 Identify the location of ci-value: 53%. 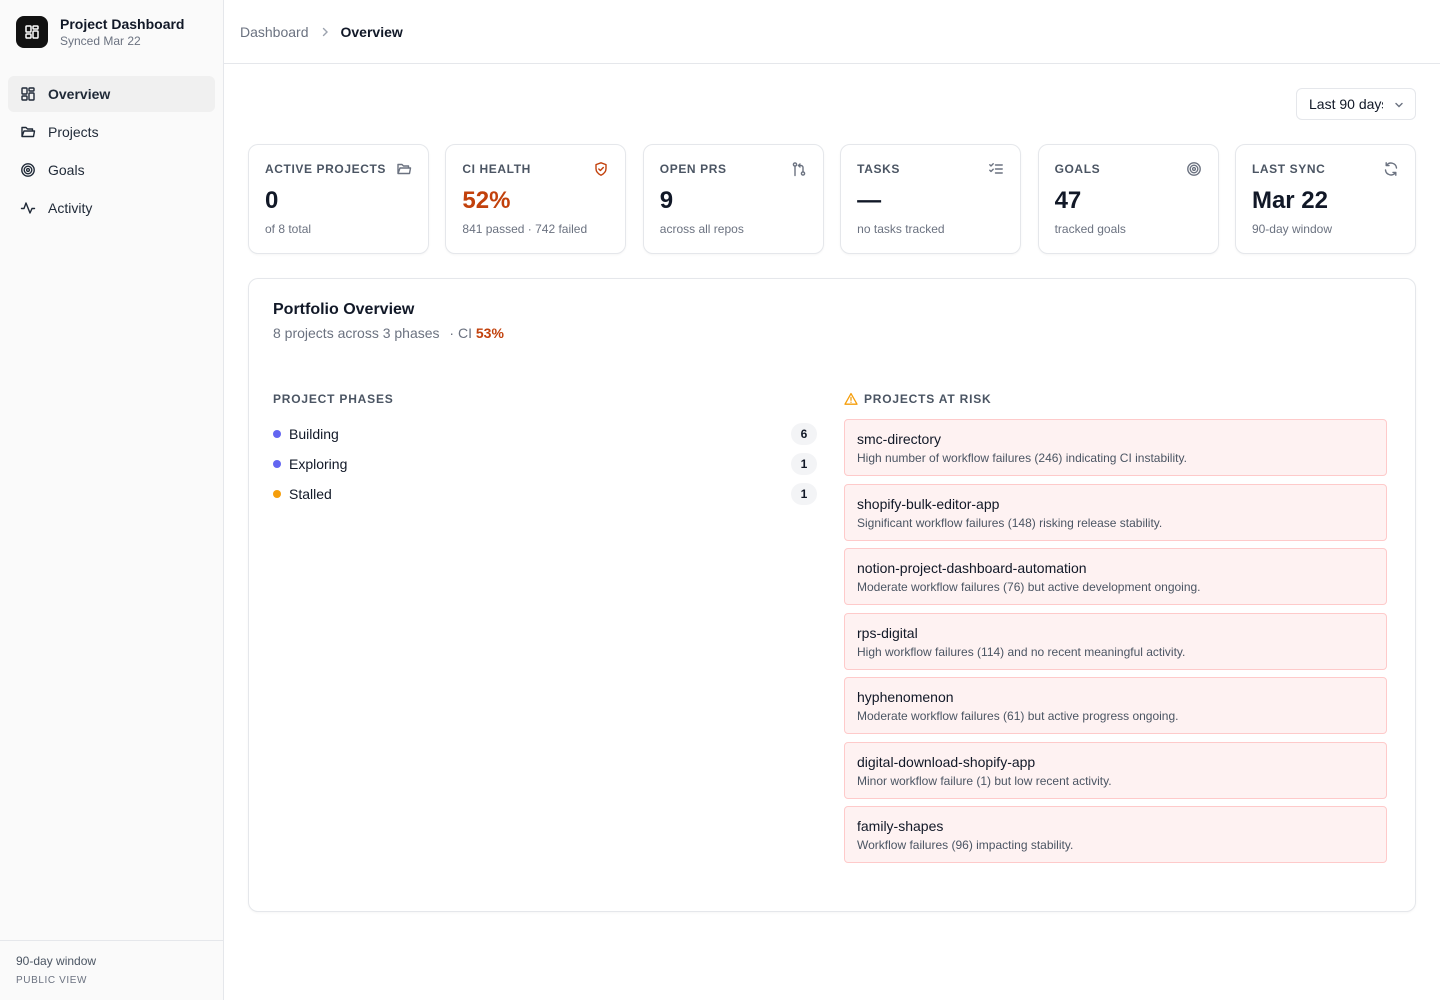
(489, 333).